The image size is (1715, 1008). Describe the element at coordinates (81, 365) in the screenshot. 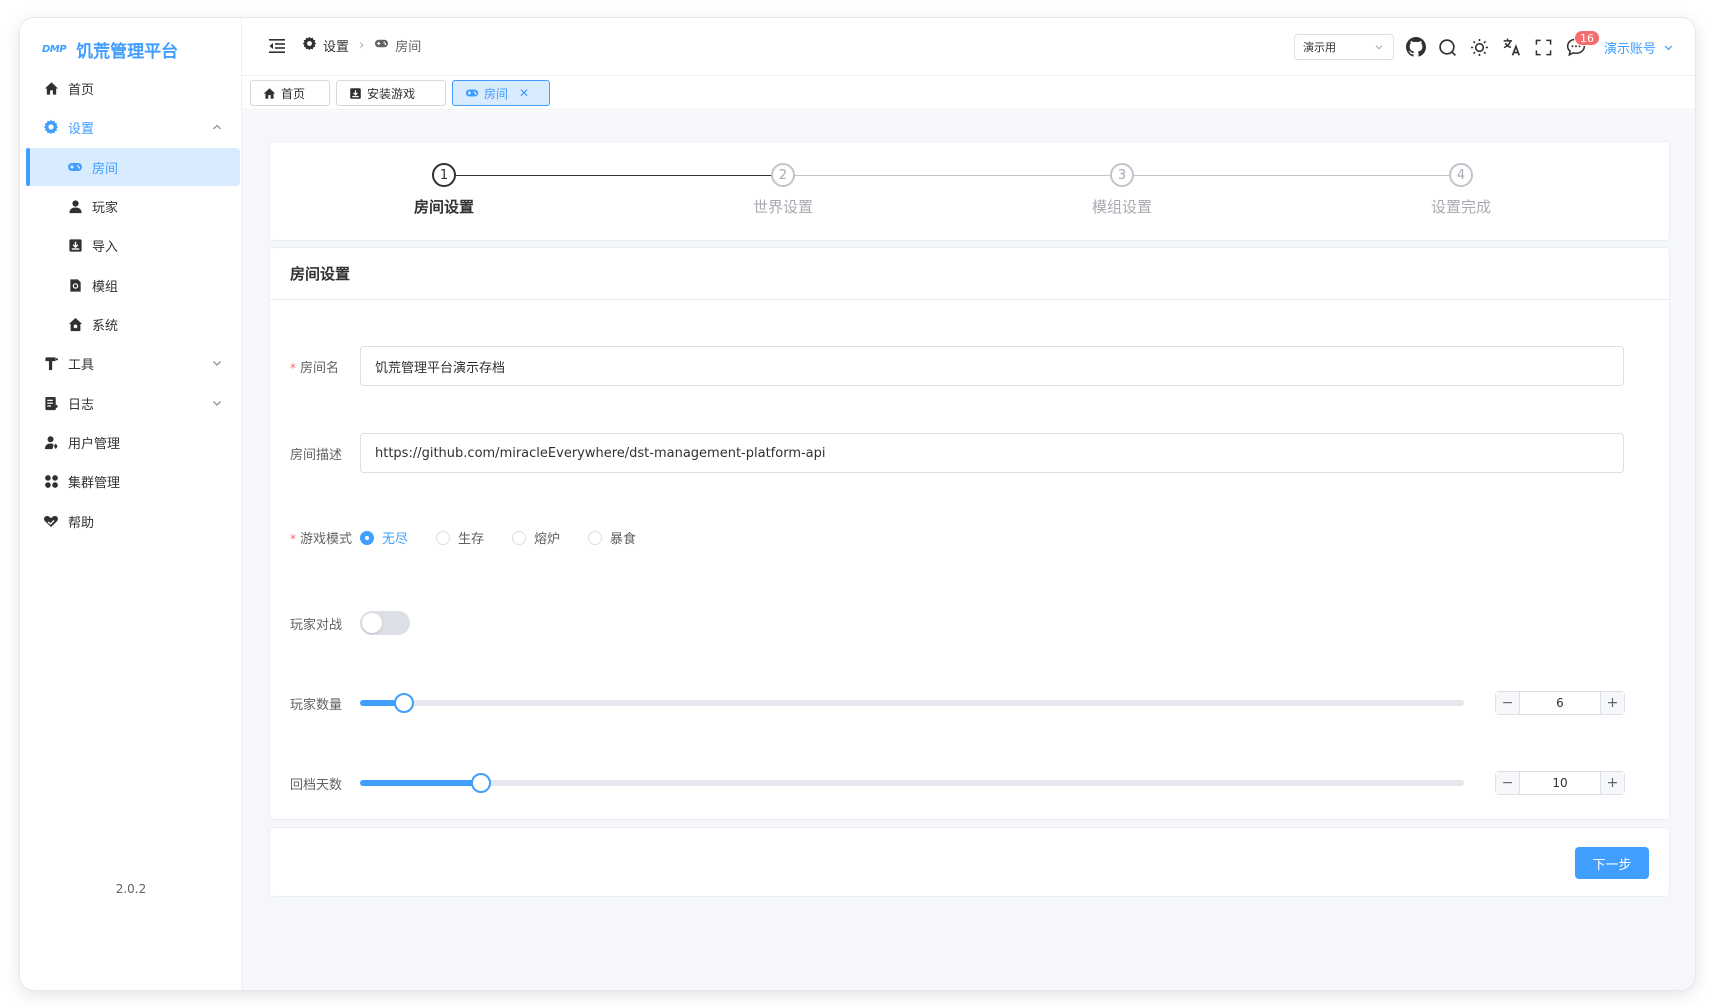

I see `sidebar-item-label: 工具` at that location.